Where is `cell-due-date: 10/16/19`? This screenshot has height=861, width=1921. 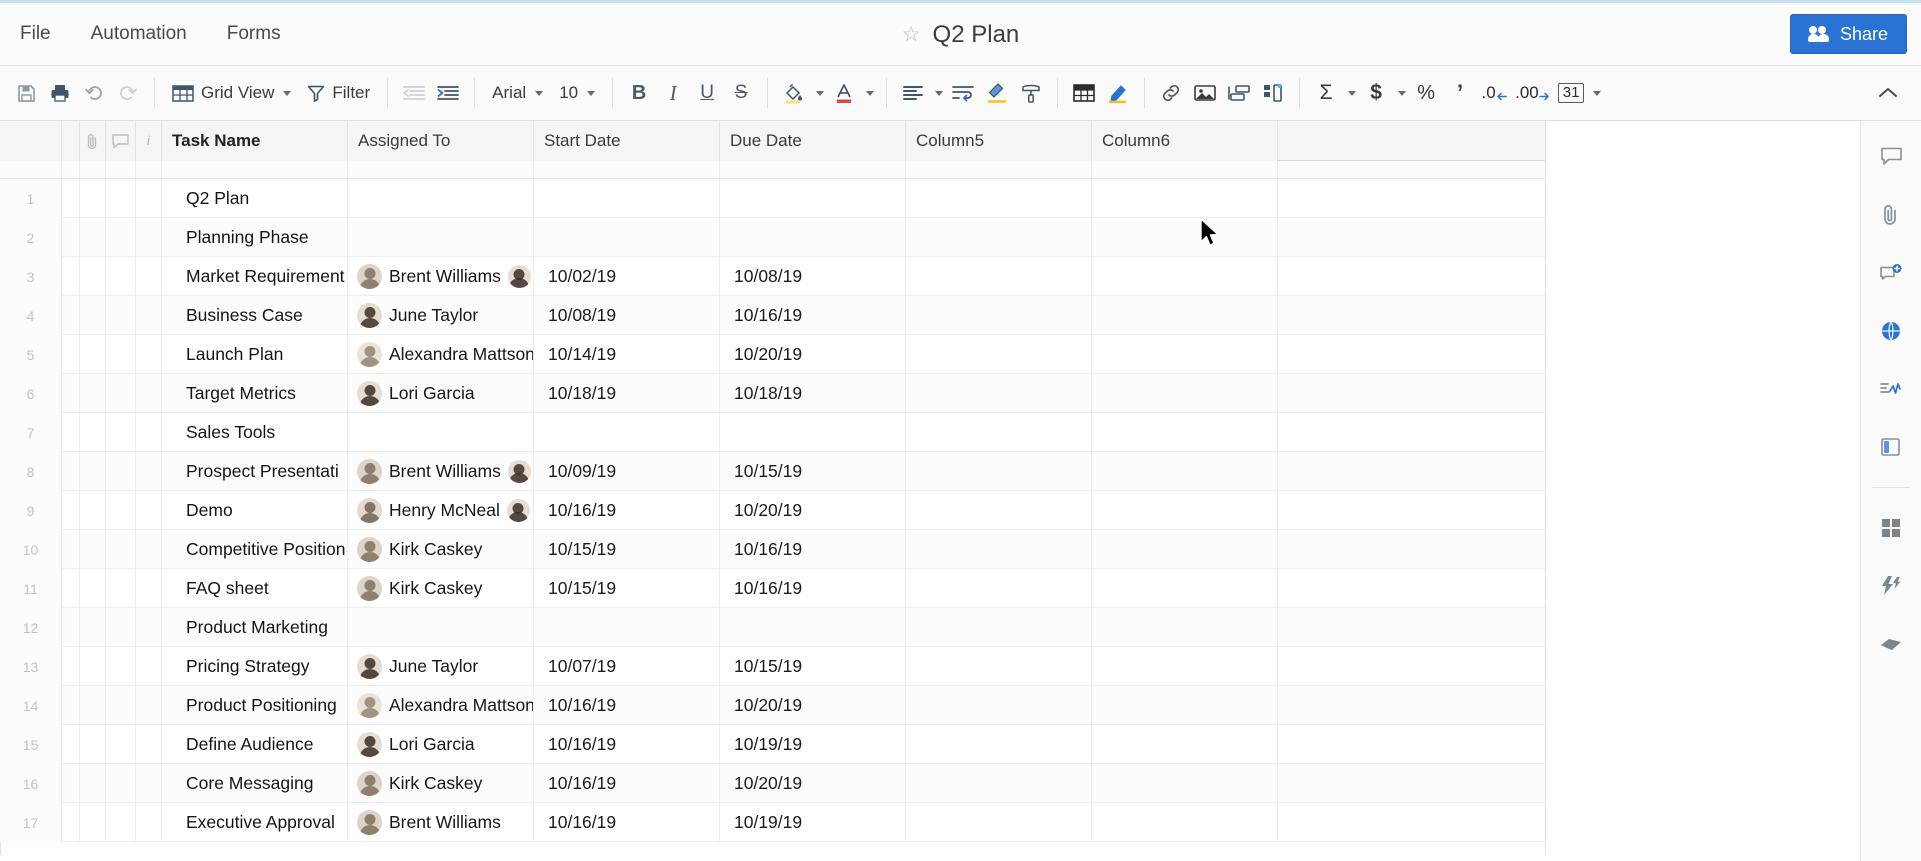 cell-due-date: 10/16/19 is located at coordinates (813, 315).